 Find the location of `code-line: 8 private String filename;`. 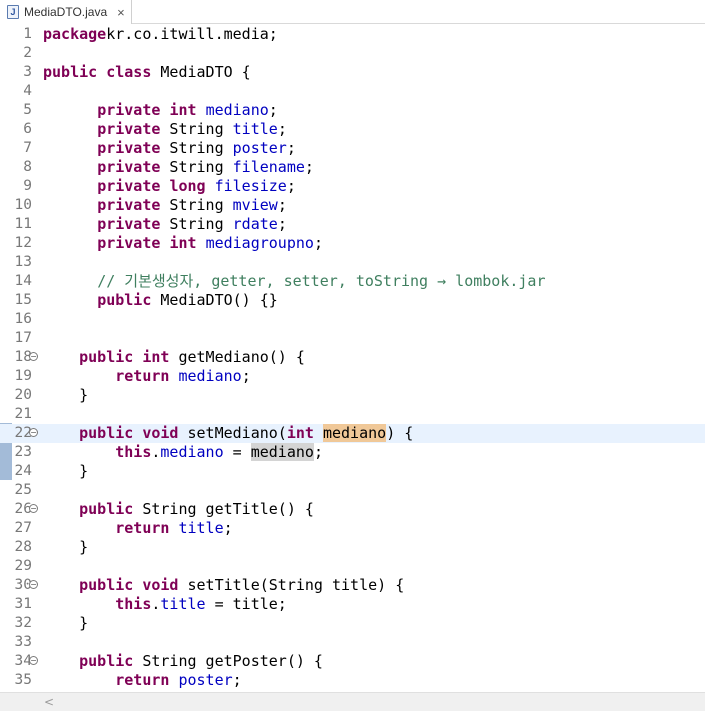

code-line: 8 private String filename; is located at coordinates (352, 167).